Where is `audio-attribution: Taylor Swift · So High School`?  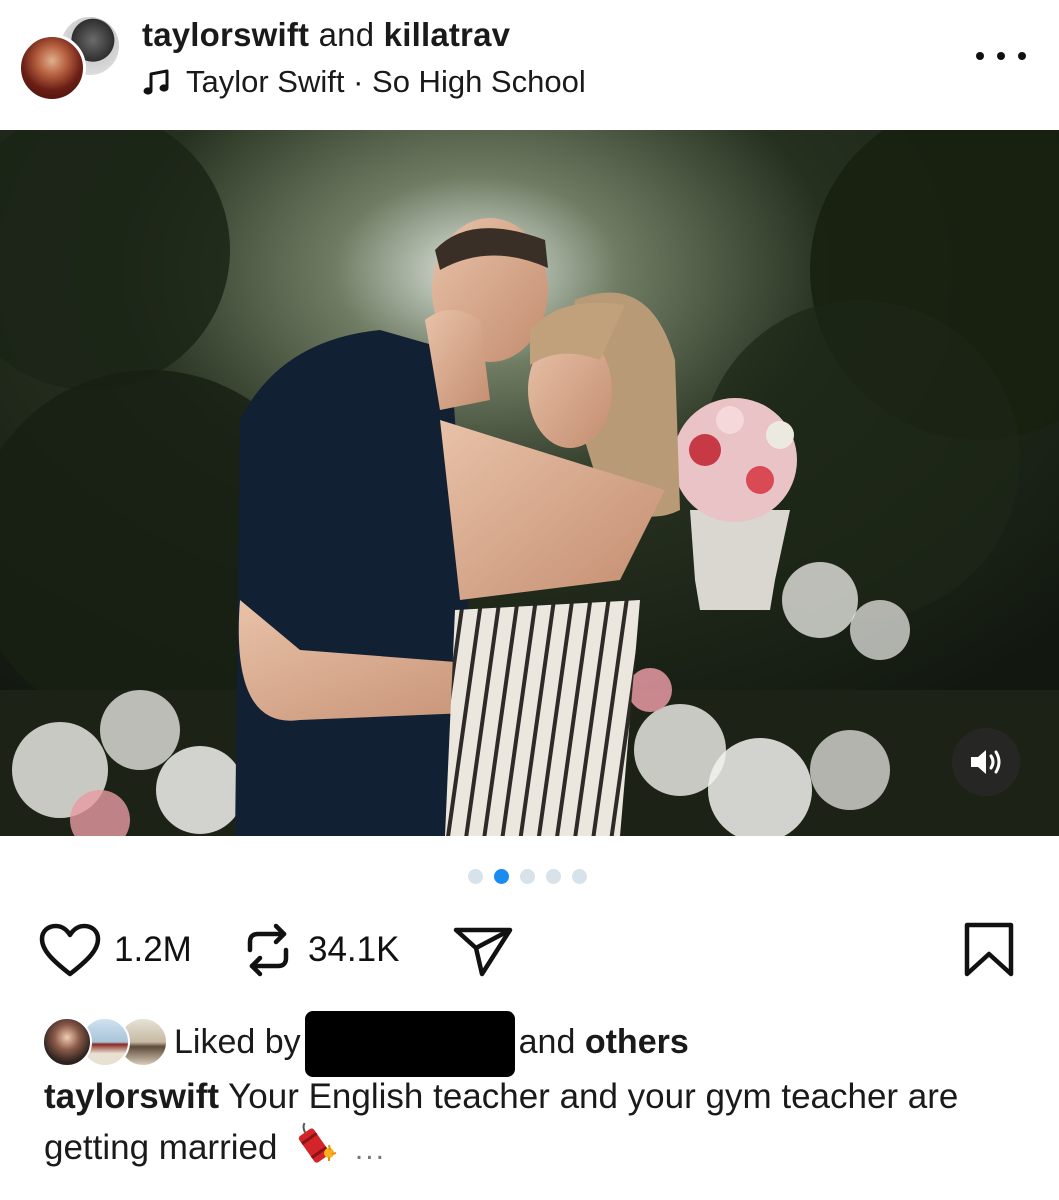 audio-attribution: Taylor Swift · So High School is located at coordinates (364, 82).